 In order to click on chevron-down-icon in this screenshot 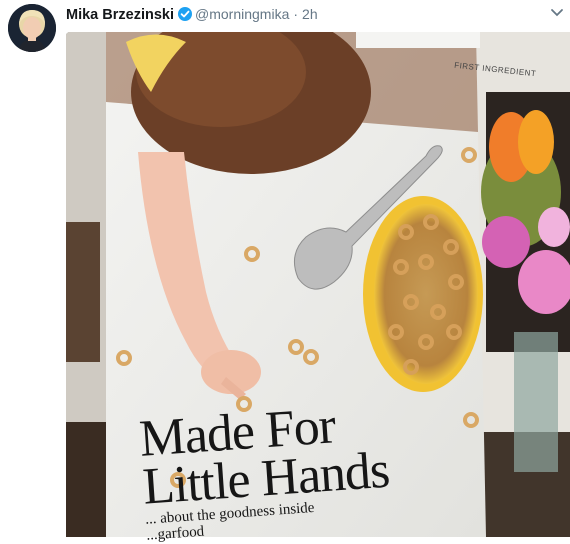, I will do `click(557, 13)`.